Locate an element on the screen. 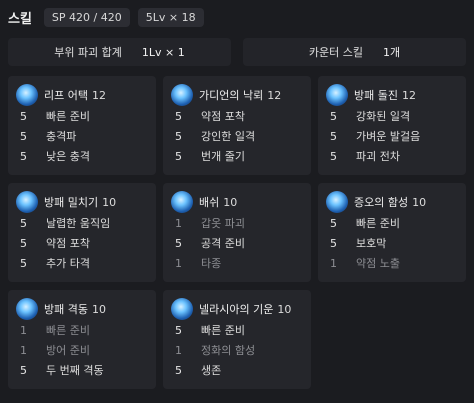 This screenshot has width=474, height=403. tripod-option: 5 공격 준비 is located at coordinates (210, 243).